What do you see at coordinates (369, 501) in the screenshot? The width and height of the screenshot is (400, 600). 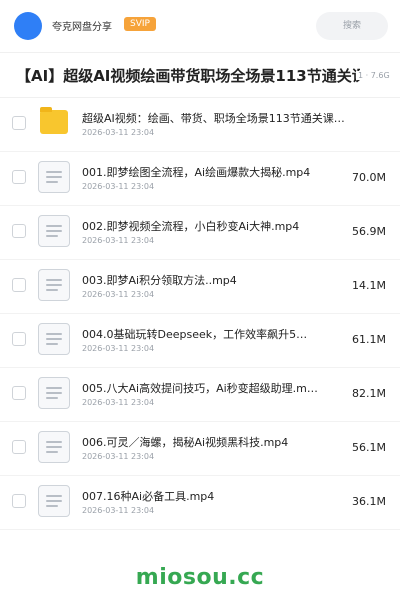 I see `file-size: 36.1M` at bounding box center [369, 501].